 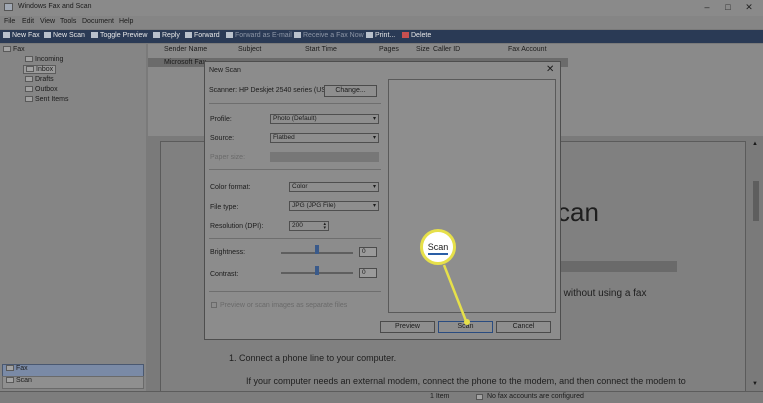 I want to click on reply-label: Reply, so click(x=171, y=35).